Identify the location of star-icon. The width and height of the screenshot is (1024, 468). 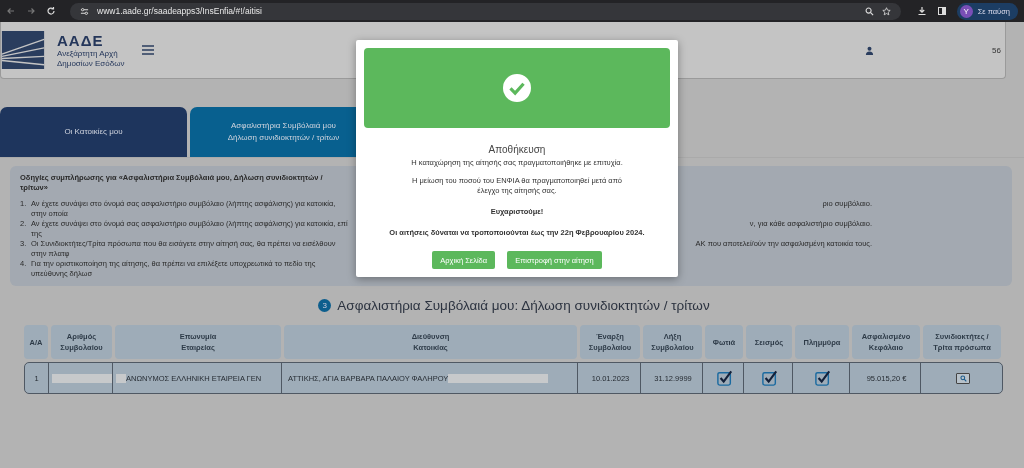
(886, 11).